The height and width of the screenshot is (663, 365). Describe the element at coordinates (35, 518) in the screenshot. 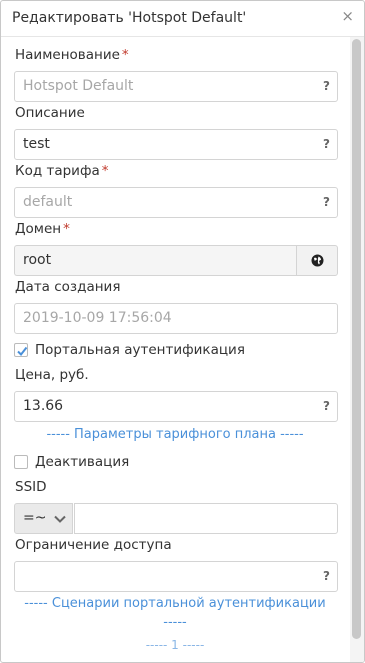

I see `ssid-operator-value: =~` at that location.